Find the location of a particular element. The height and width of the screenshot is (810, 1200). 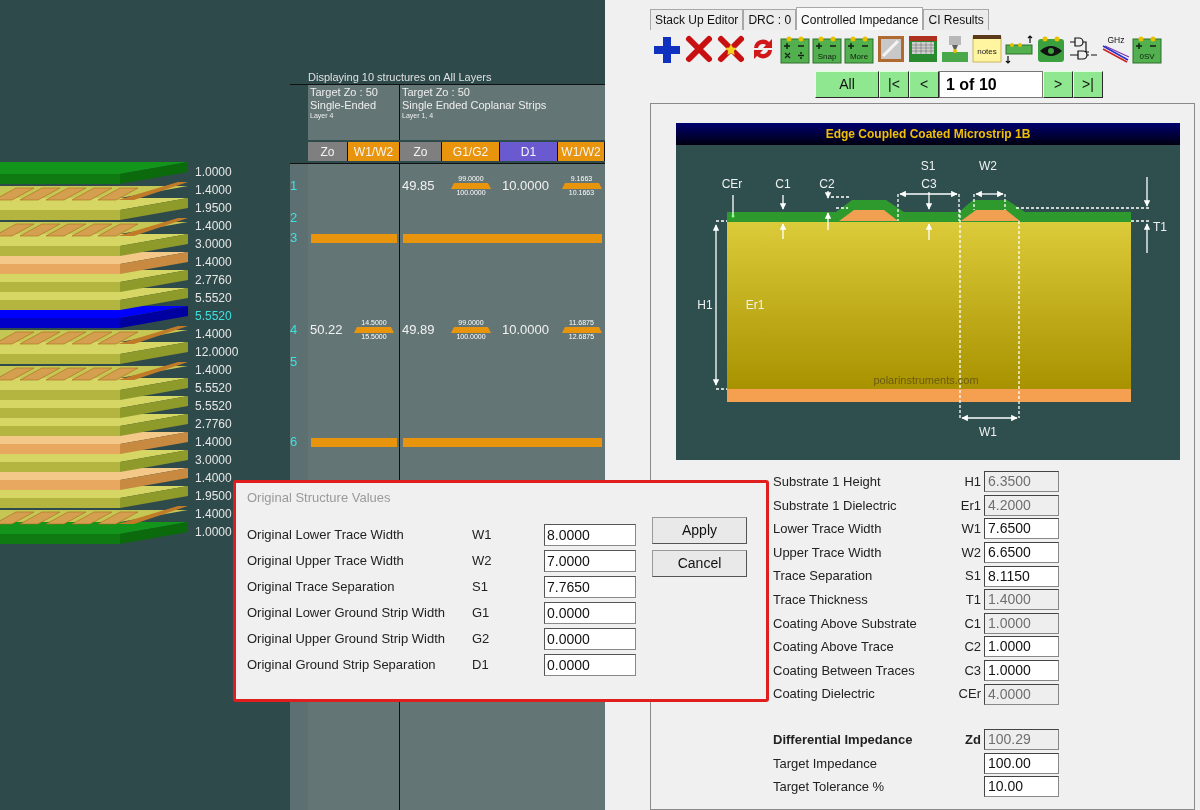

symbol-label: Er1 is located at coordinates (970, 505).